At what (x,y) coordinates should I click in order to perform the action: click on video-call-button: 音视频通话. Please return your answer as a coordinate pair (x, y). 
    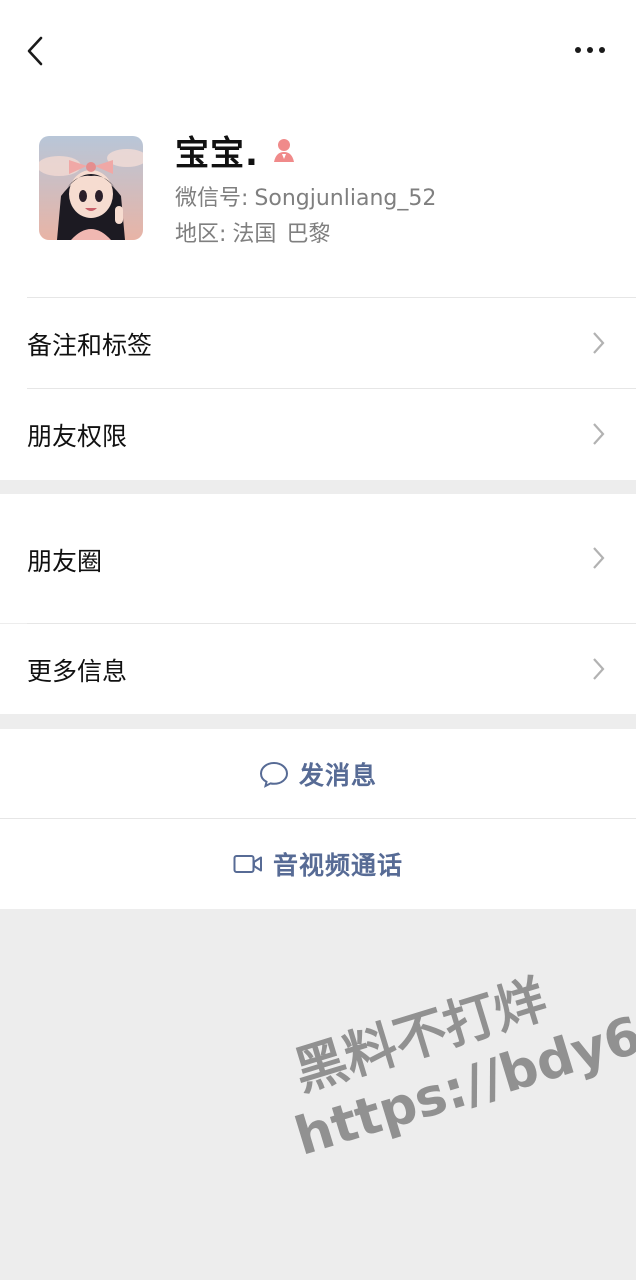
    Looking at the image, I should click on (318, 864).